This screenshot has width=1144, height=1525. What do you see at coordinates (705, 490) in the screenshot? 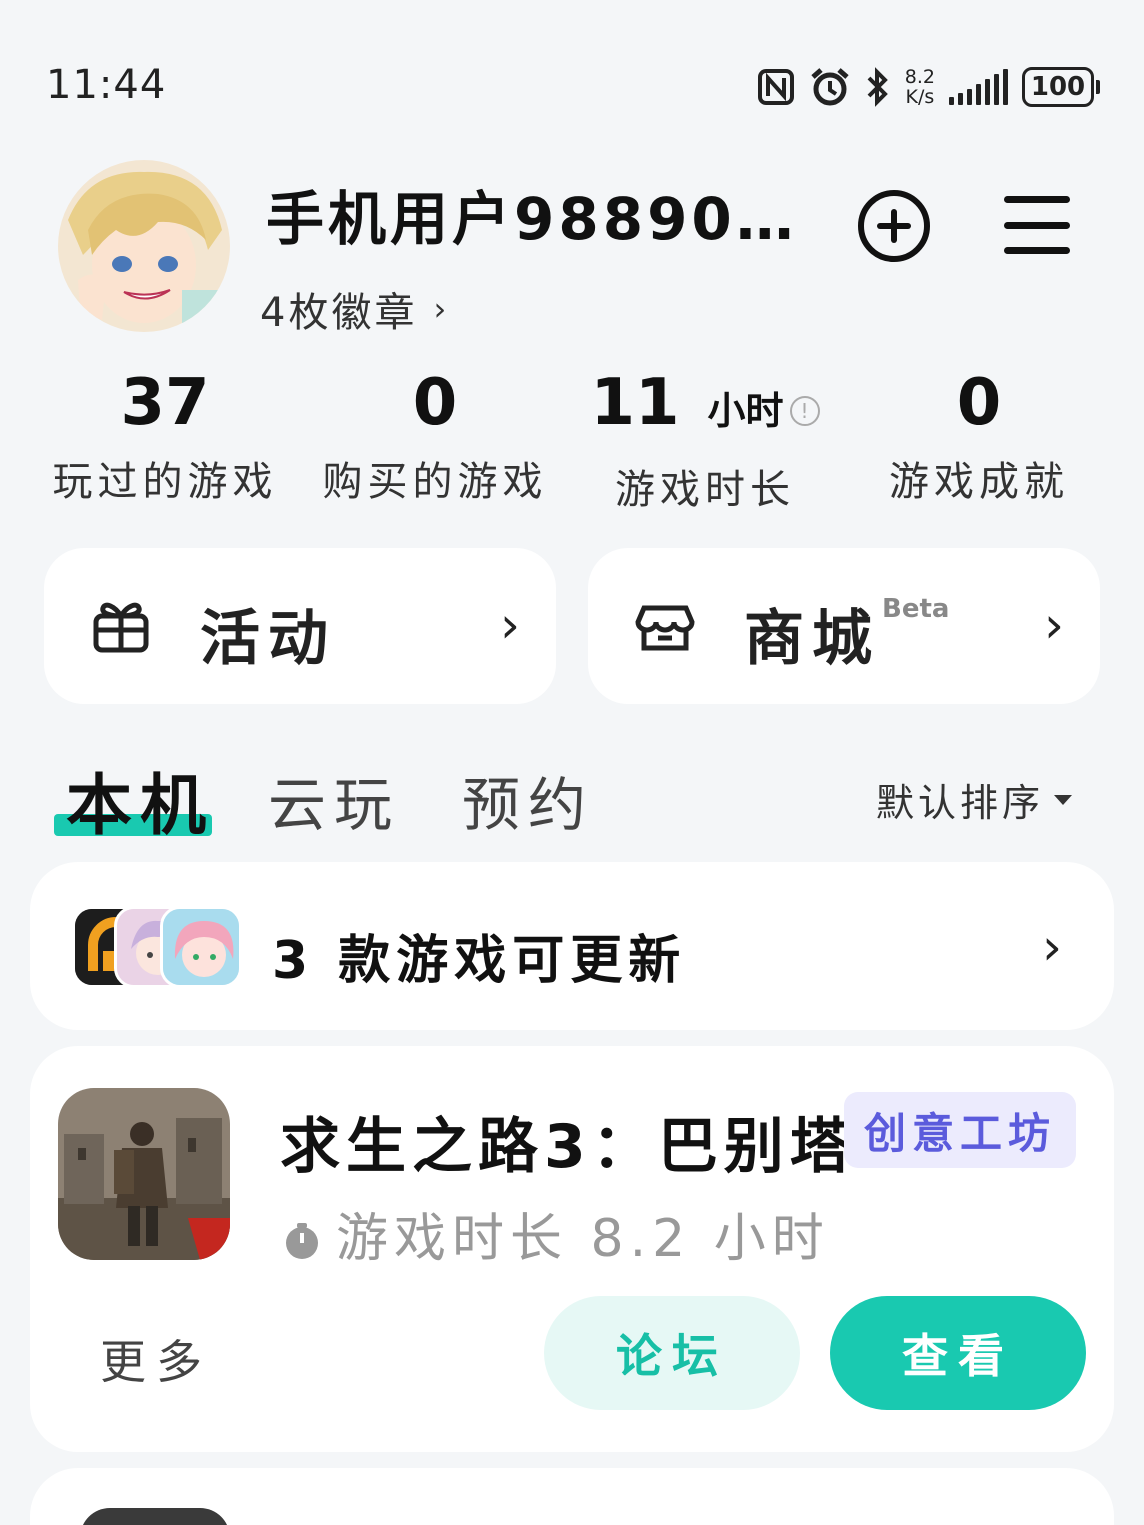
I see `stat-label: 游戏时长` at bounding box center [705, 490].